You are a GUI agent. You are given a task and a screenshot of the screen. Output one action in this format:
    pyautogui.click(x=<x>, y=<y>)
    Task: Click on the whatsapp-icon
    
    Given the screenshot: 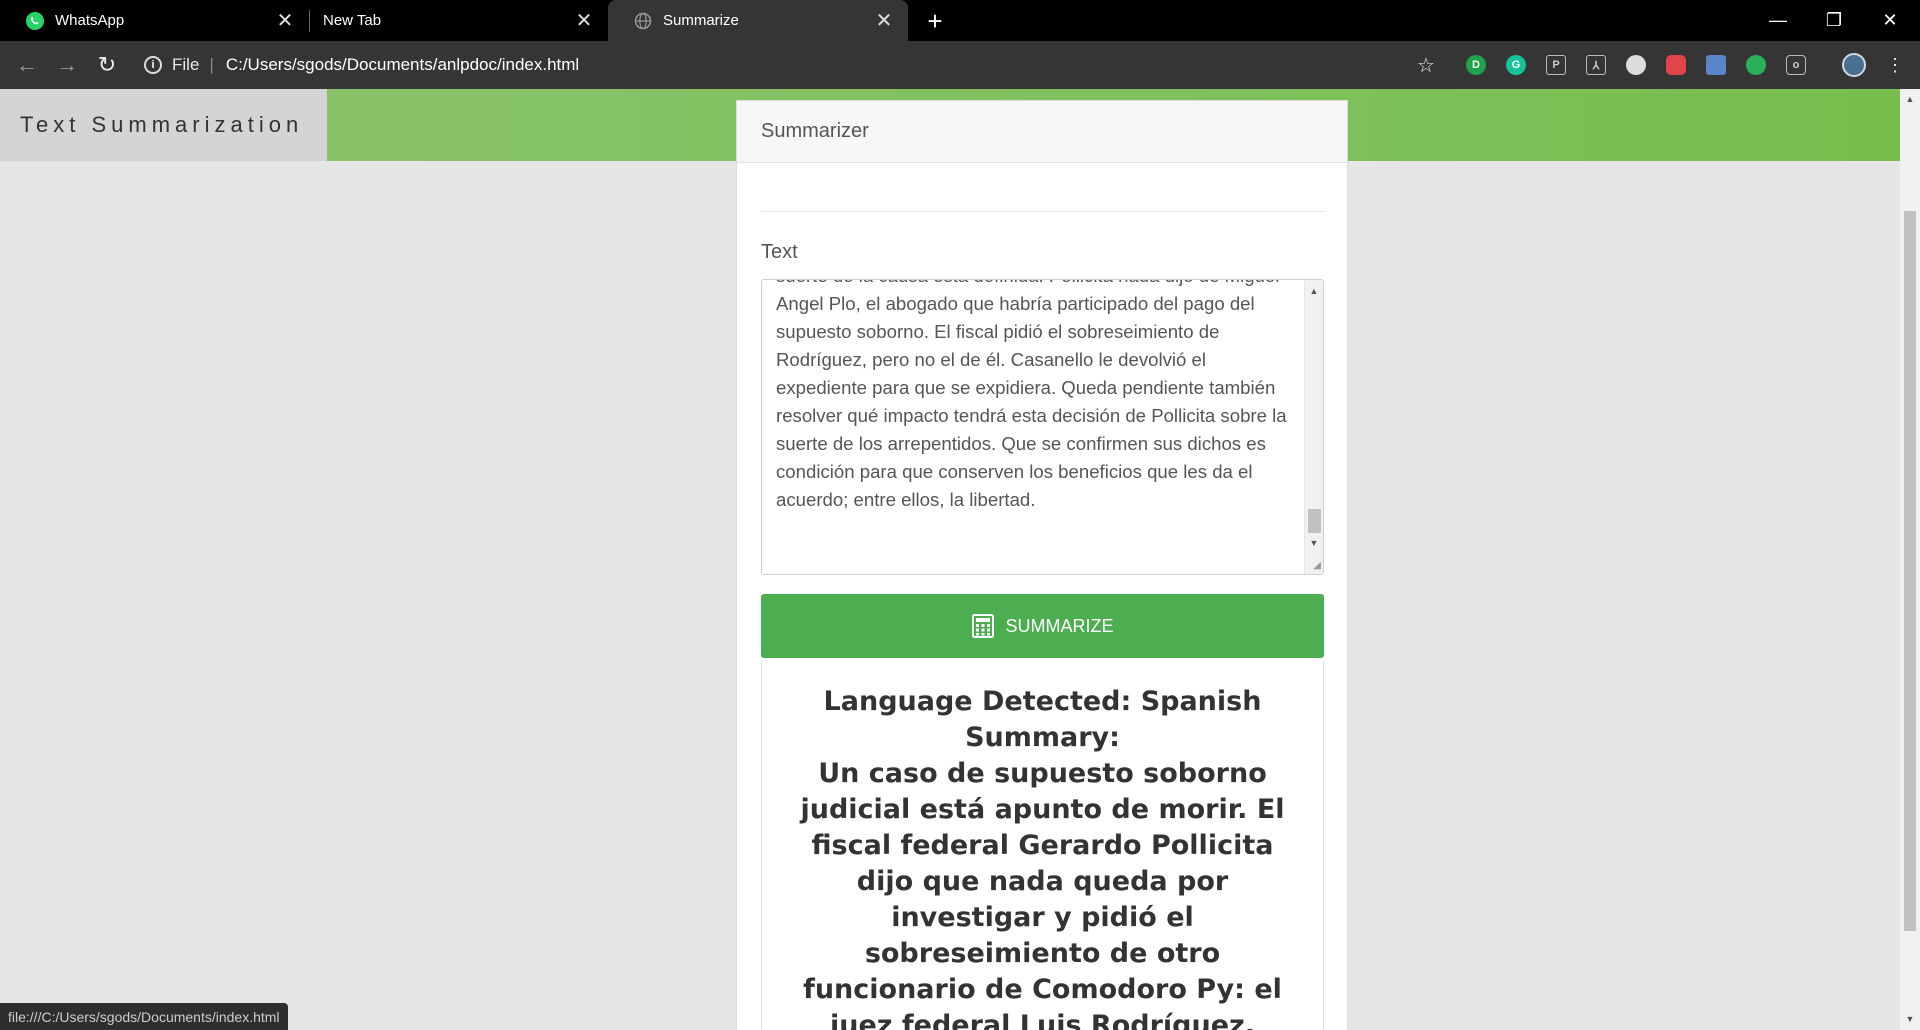 What is the action you would take?
    pyautogui.click(x=35, y=21)
    